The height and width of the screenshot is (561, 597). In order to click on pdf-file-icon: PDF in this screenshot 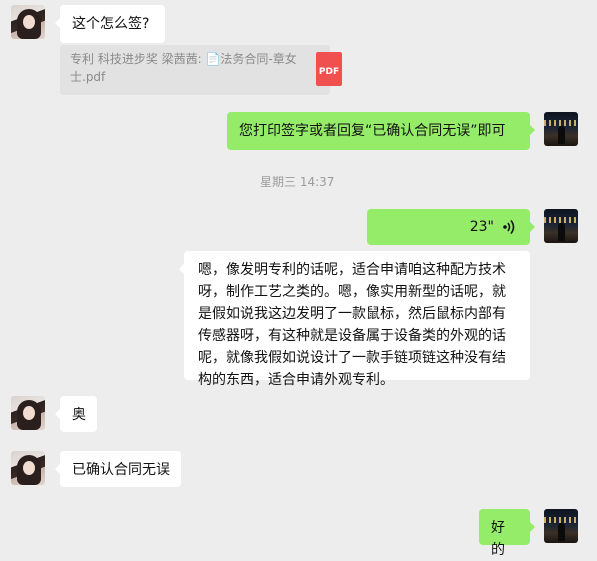, I will do `click(329, 69)`.